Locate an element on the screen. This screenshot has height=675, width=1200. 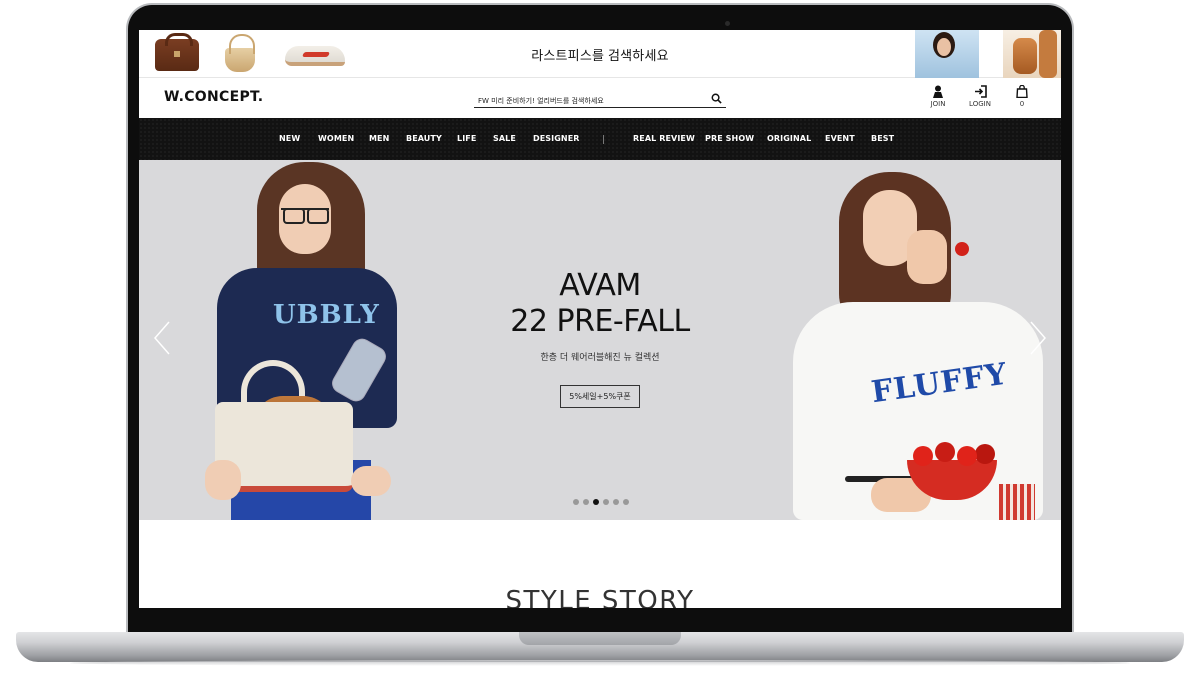
nav-item-designer: DESIGNER is located at coordinates (556, 138).